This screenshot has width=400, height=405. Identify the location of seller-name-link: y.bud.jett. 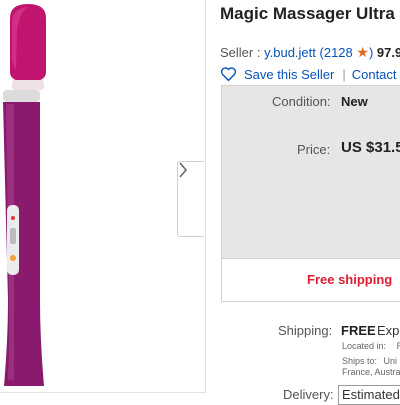
(290, 52).